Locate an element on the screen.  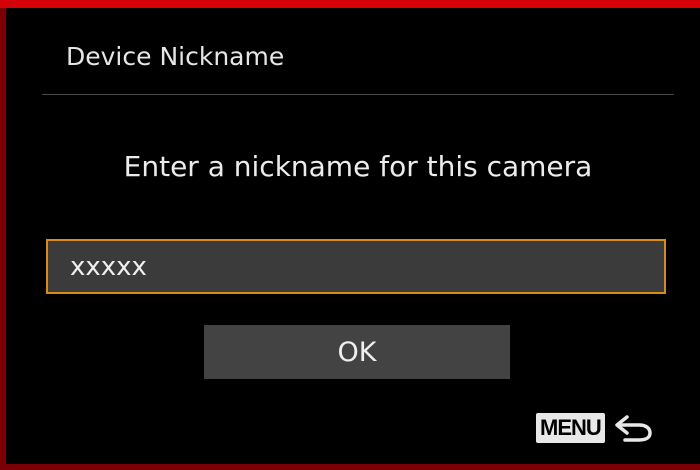
nickname-prompt: Enter a nickname for this camera is located at coordinates (358, 166).